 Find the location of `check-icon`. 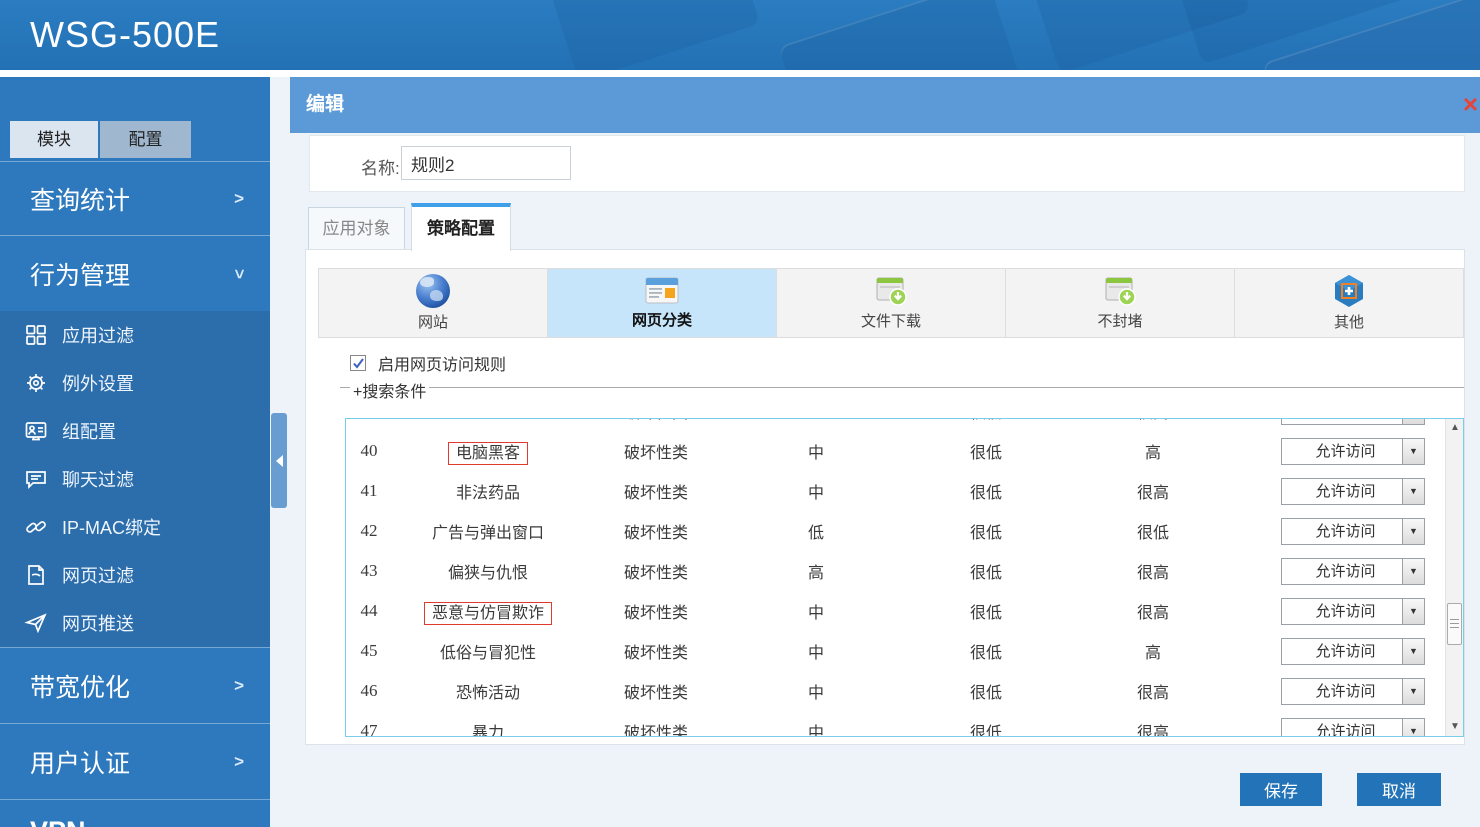

check-icon is located at coordinates (358, 363).